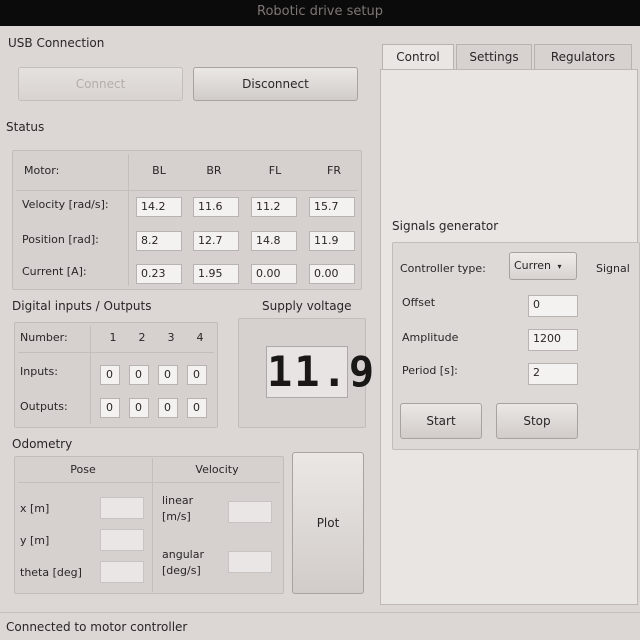 This screenshot has width=640, height=640. I want to click on io-number: 4, so click(200, 337).